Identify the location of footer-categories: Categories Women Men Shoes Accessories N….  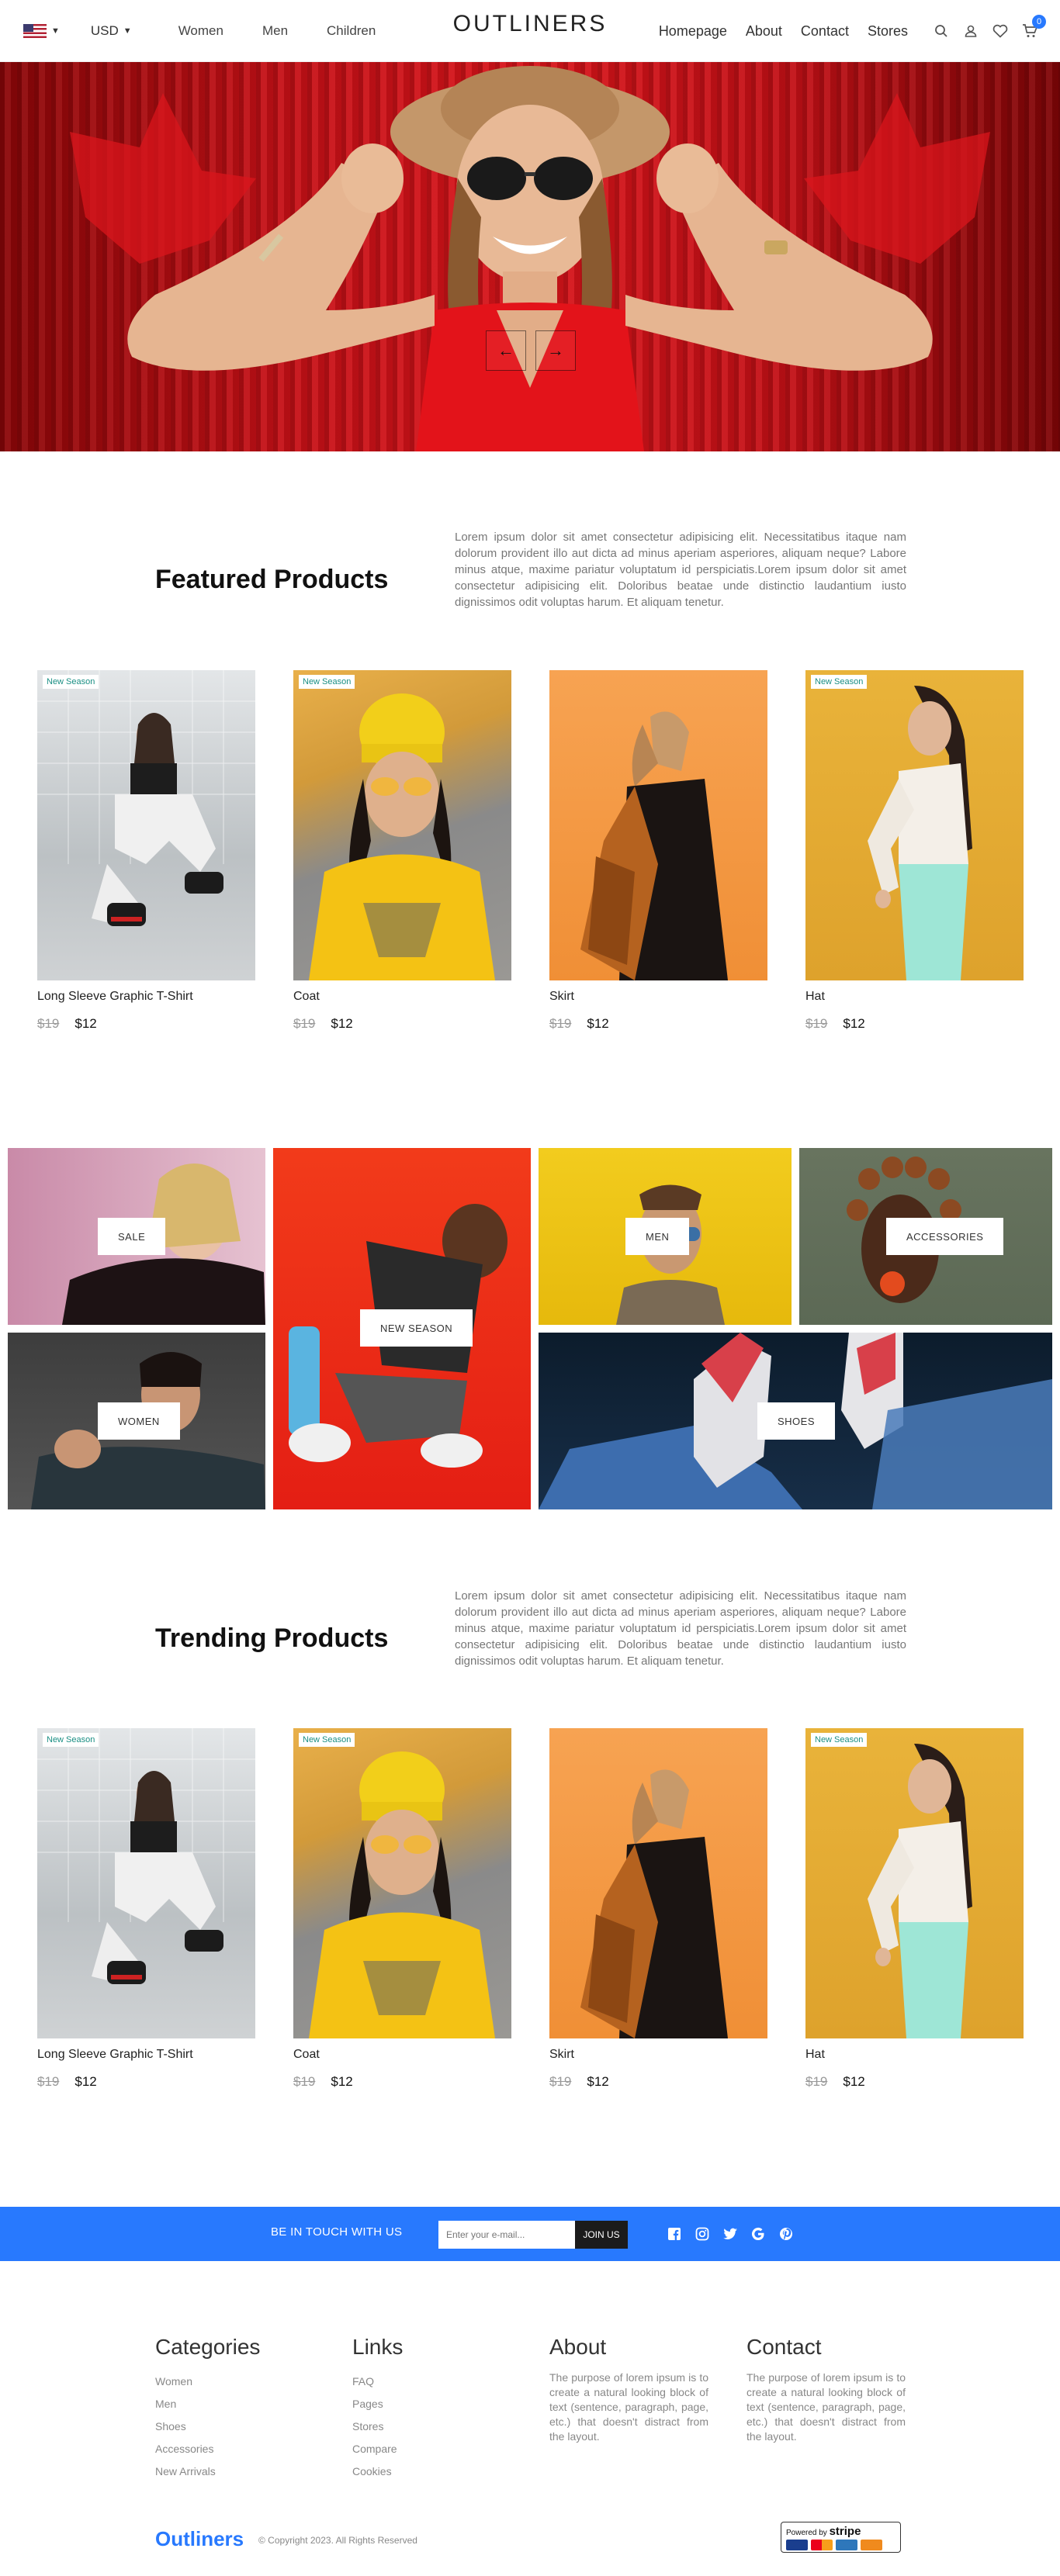
(236, 2409).